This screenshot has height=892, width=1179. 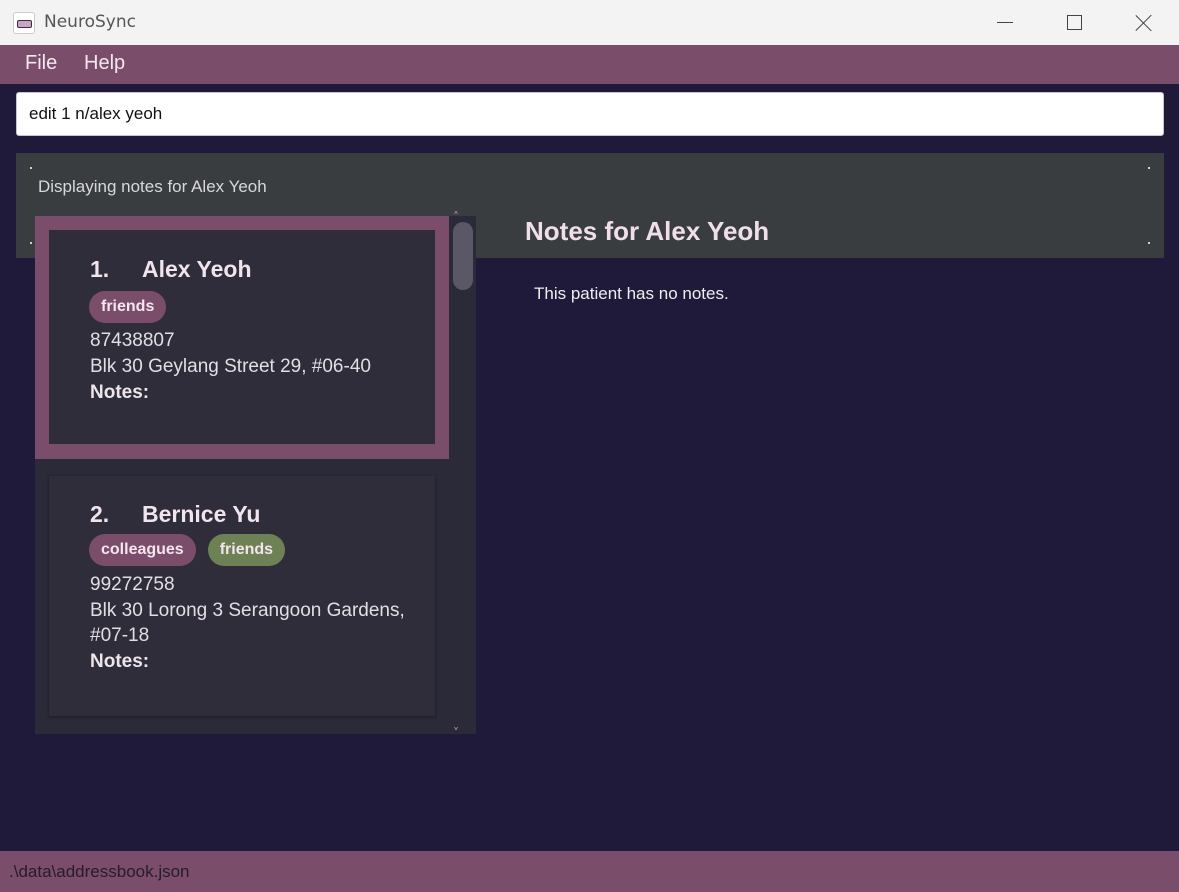 I want to click on result-message: Displaying notes for Alex Yeoh, so click(x=152, y=186).